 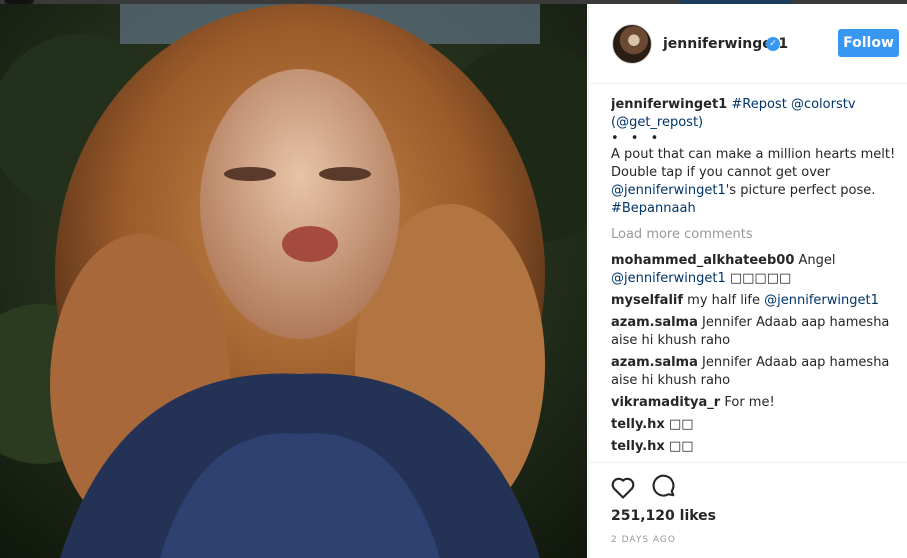 What do you see at coordinates (702, 260) in the screenshot?
I see `comment-username: mohammed_alkhateeb00` at bounding box center [702, 260].